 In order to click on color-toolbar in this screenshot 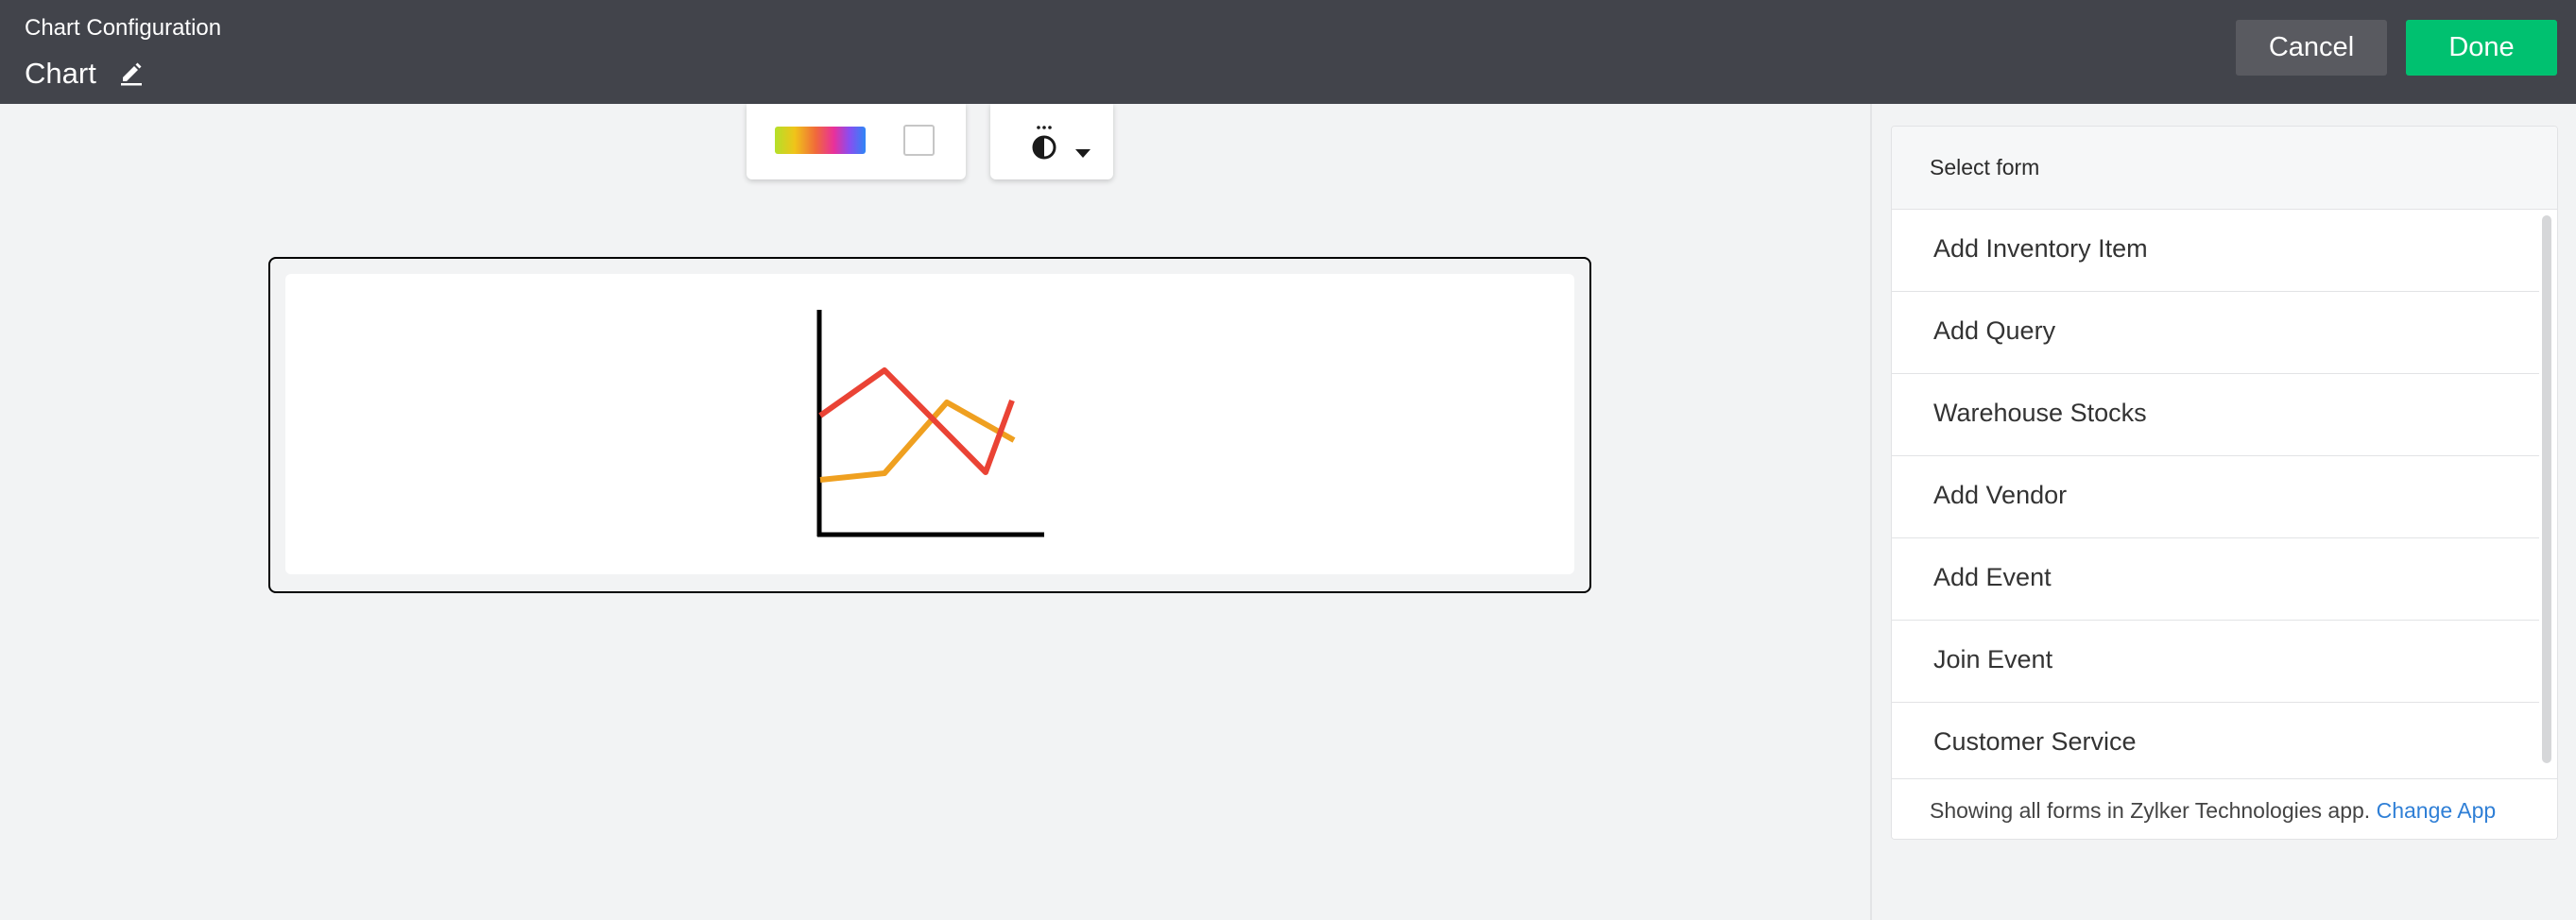, I will do `click(856, 141)`.